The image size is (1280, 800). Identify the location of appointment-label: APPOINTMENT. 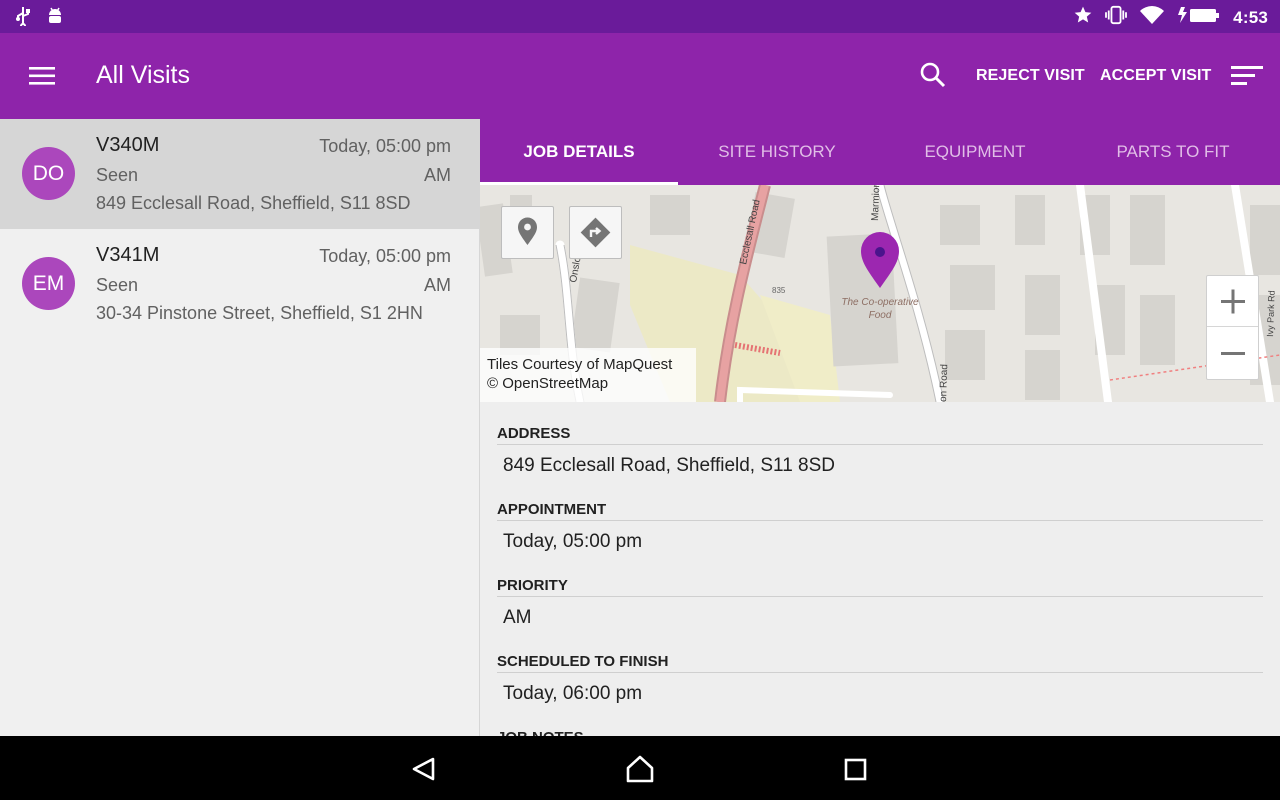
(880, 510).